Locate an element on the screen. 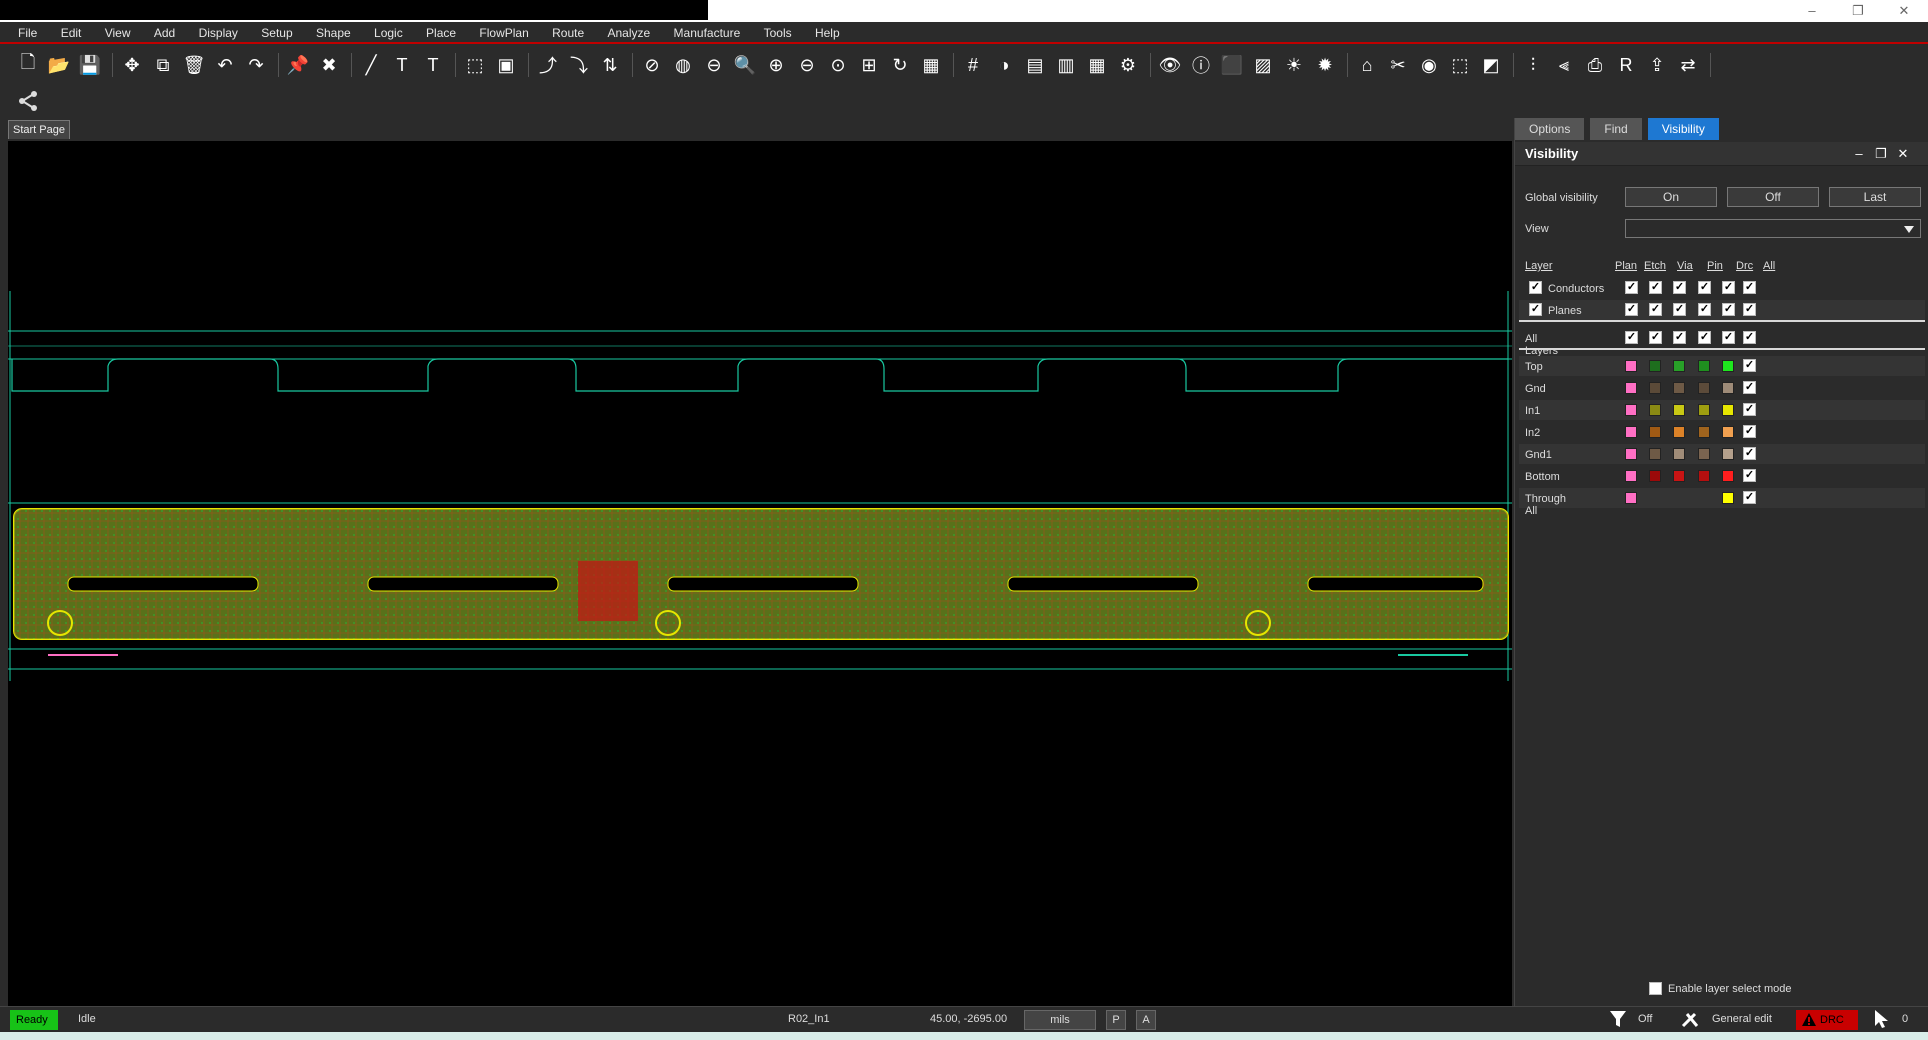 This screenshot has width=1928, height=1040. all-layers-all-checkbox: ✓ is located at coordinates (1749, 337).